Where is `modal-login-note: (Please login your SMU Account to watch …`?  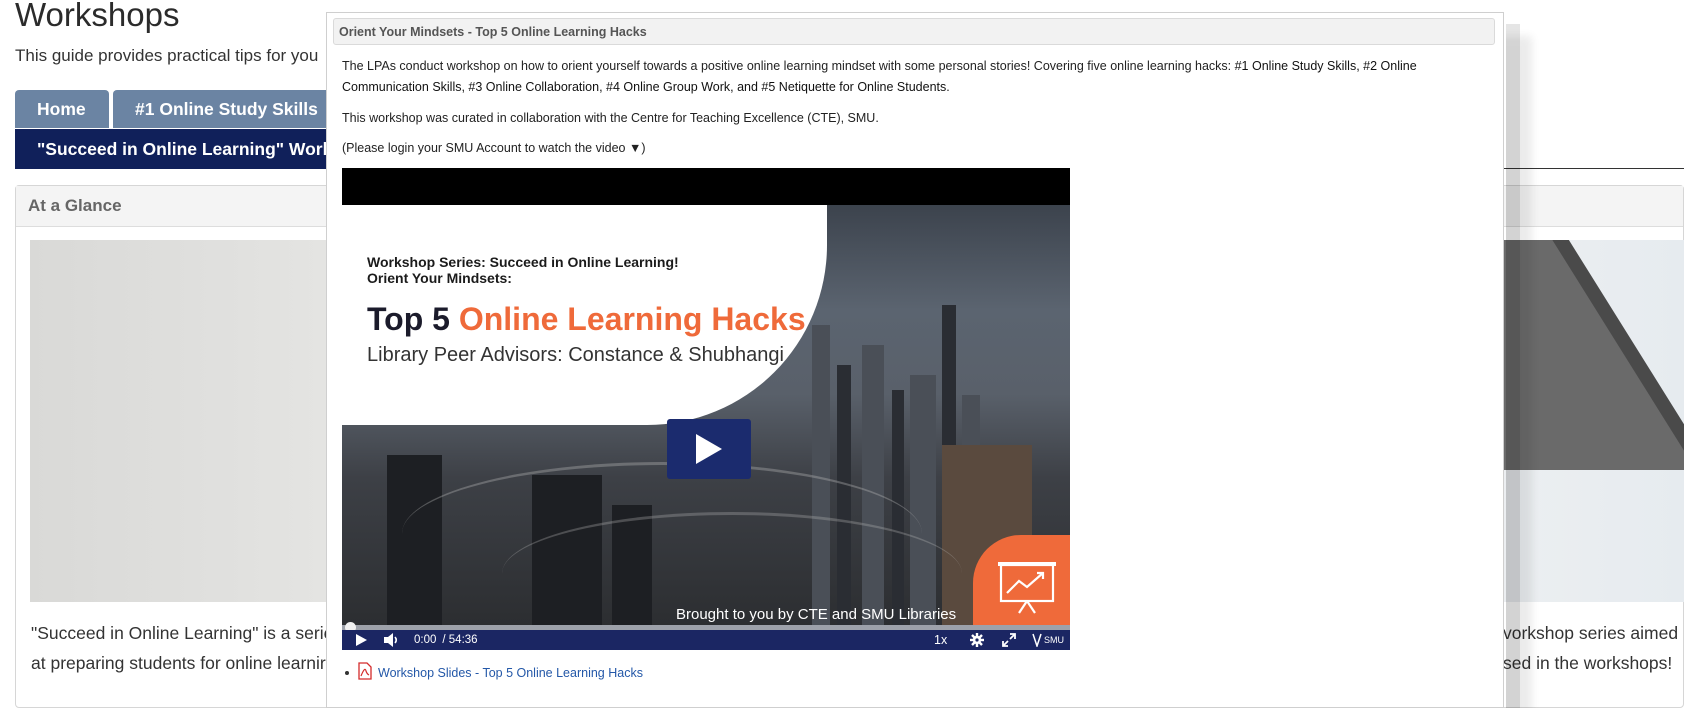 modal-login-note: (Please login your SMU Account to watch … is located at coordinates (494, 148).